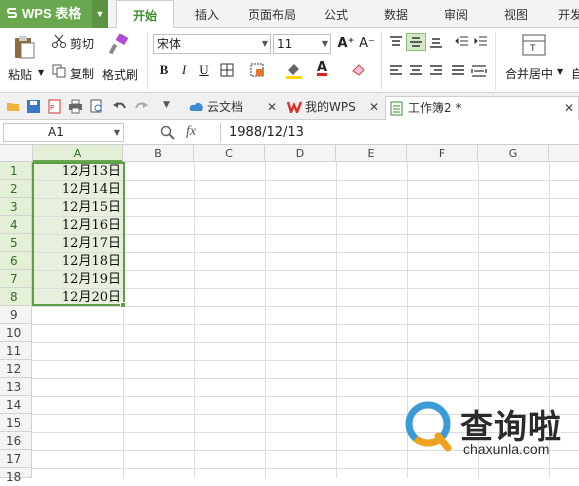 The width and height of the screenshot is (579, 486). Describe the element at coordinates (396, 71) in the screenshot. I see `align-left-icon` at that location.